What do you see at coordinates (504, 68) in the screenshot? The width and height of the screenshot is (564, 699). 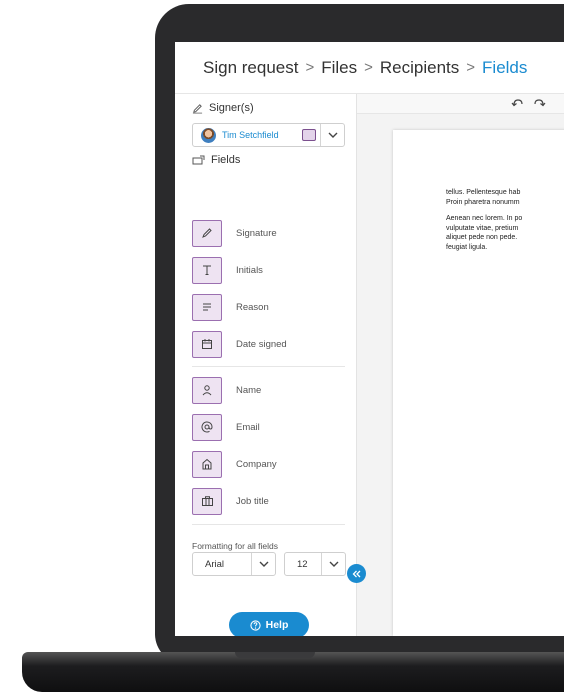 I see `breadcrumb-step-fields: Fields` at bounding box center [504, 68].